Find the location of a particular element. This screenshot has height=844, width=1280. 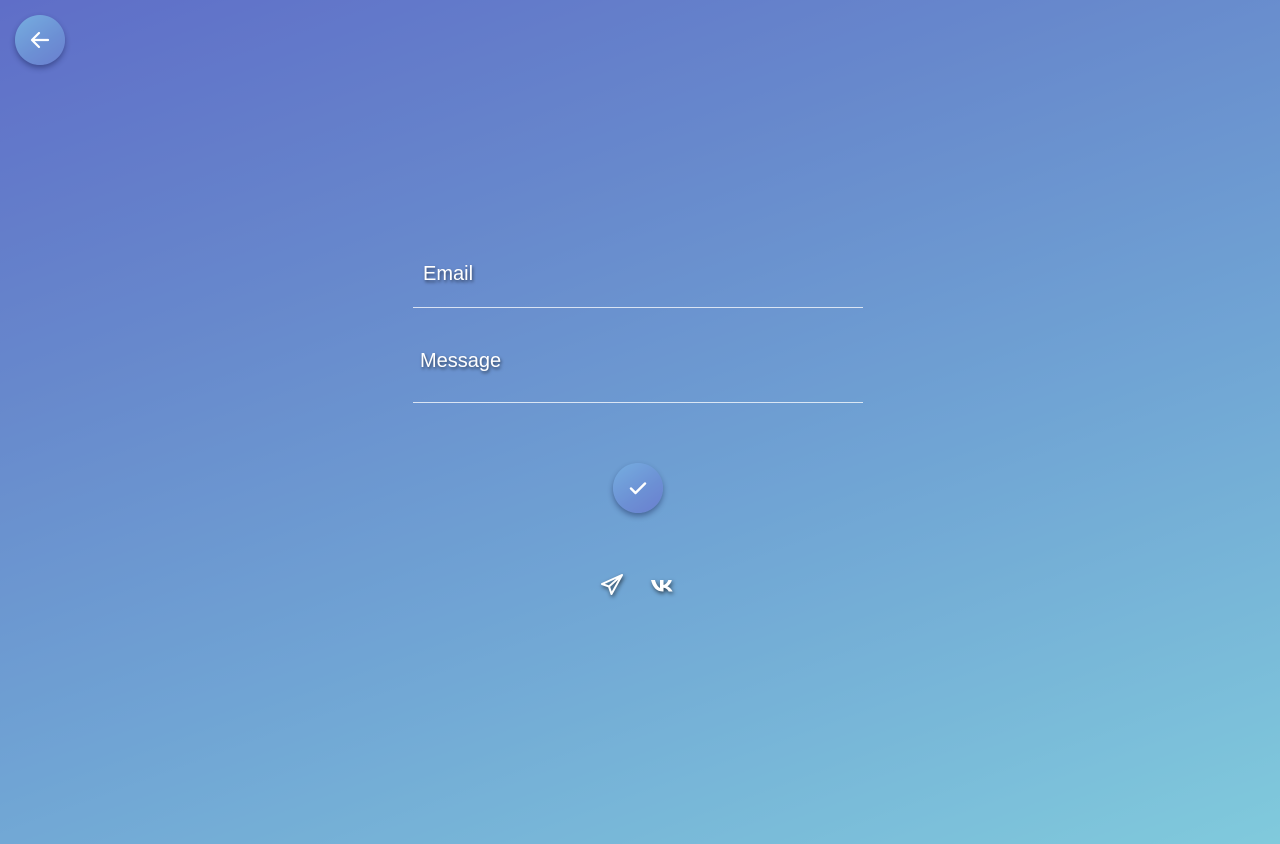

vk-link is located at coordinates (663, 585).